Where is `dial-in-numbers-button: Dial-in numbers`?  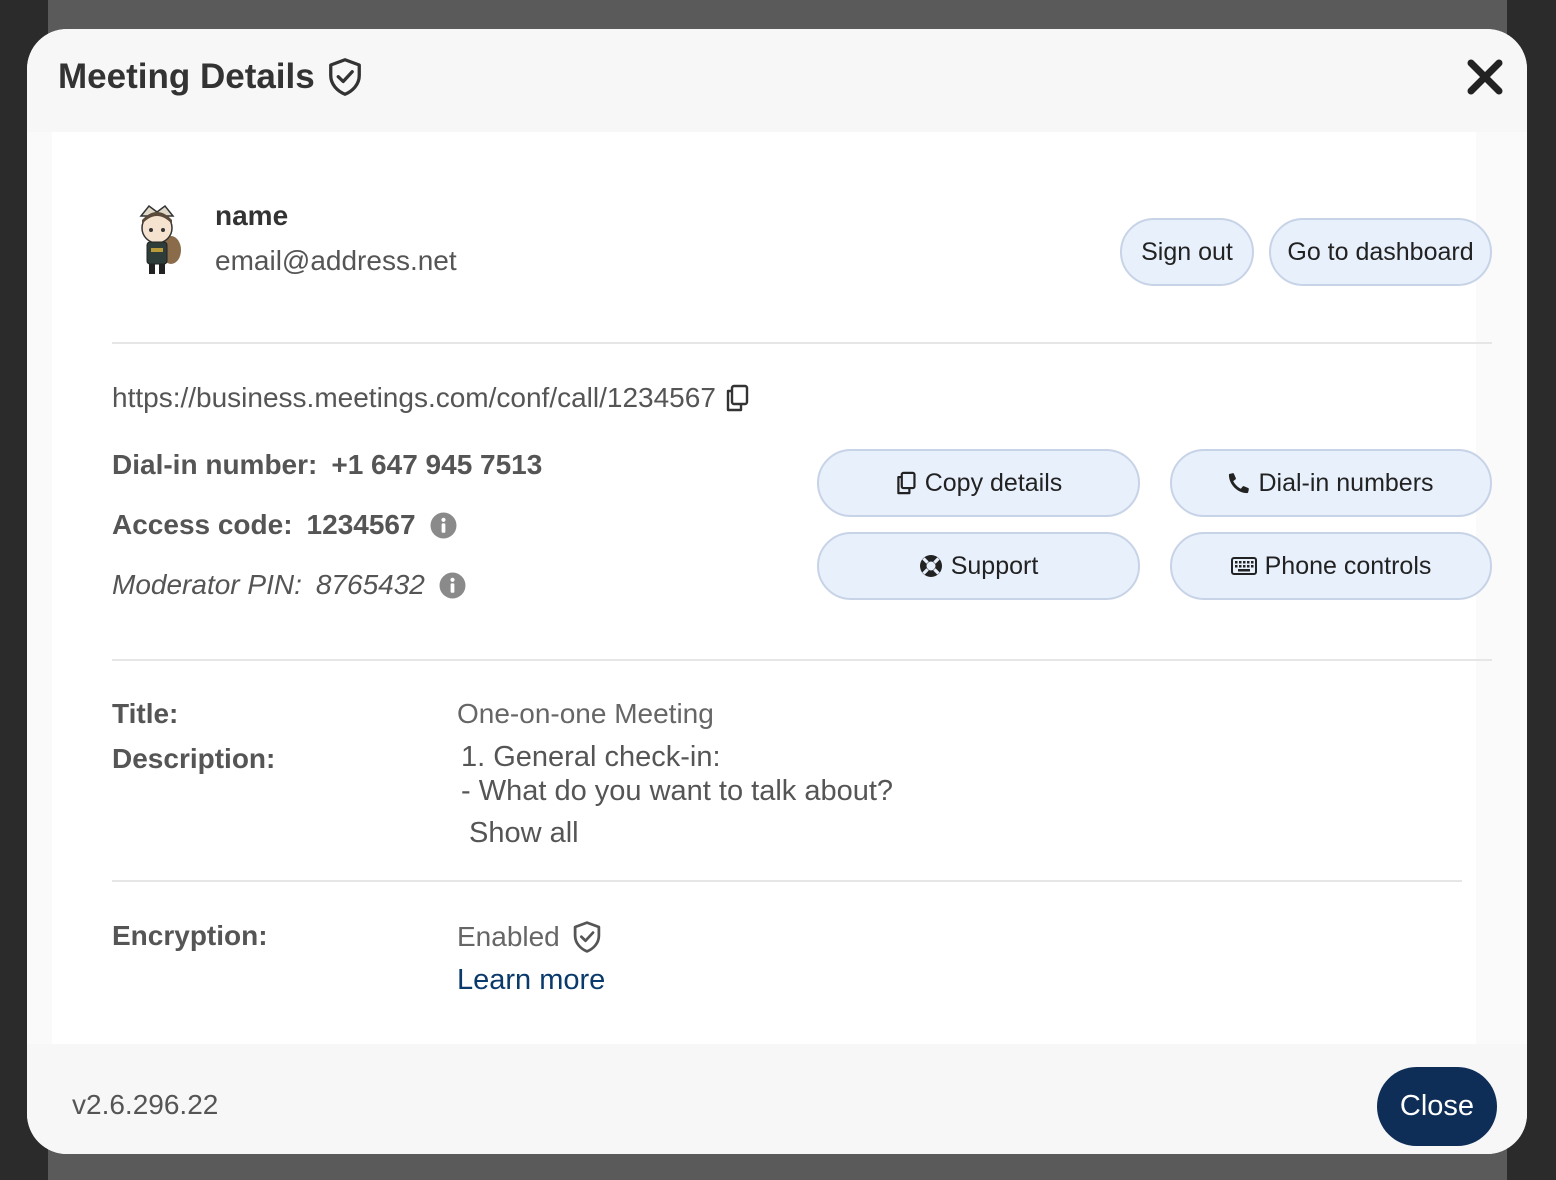
dial-in-numbers-button: Dial-in numbers is located at coordinates (1331, 483).